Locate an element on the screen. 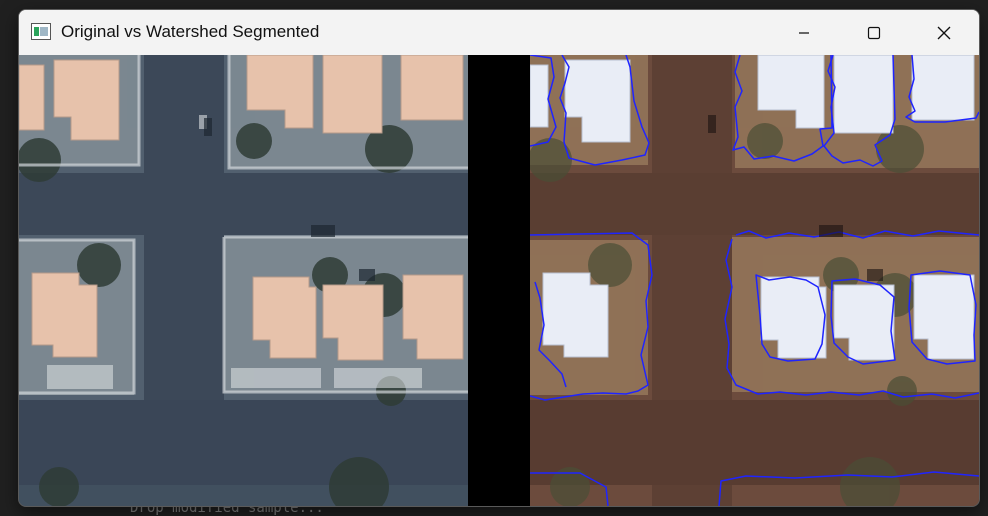 This screenshot has width=988, height=516. close-button is located at coordinates (944, 32).